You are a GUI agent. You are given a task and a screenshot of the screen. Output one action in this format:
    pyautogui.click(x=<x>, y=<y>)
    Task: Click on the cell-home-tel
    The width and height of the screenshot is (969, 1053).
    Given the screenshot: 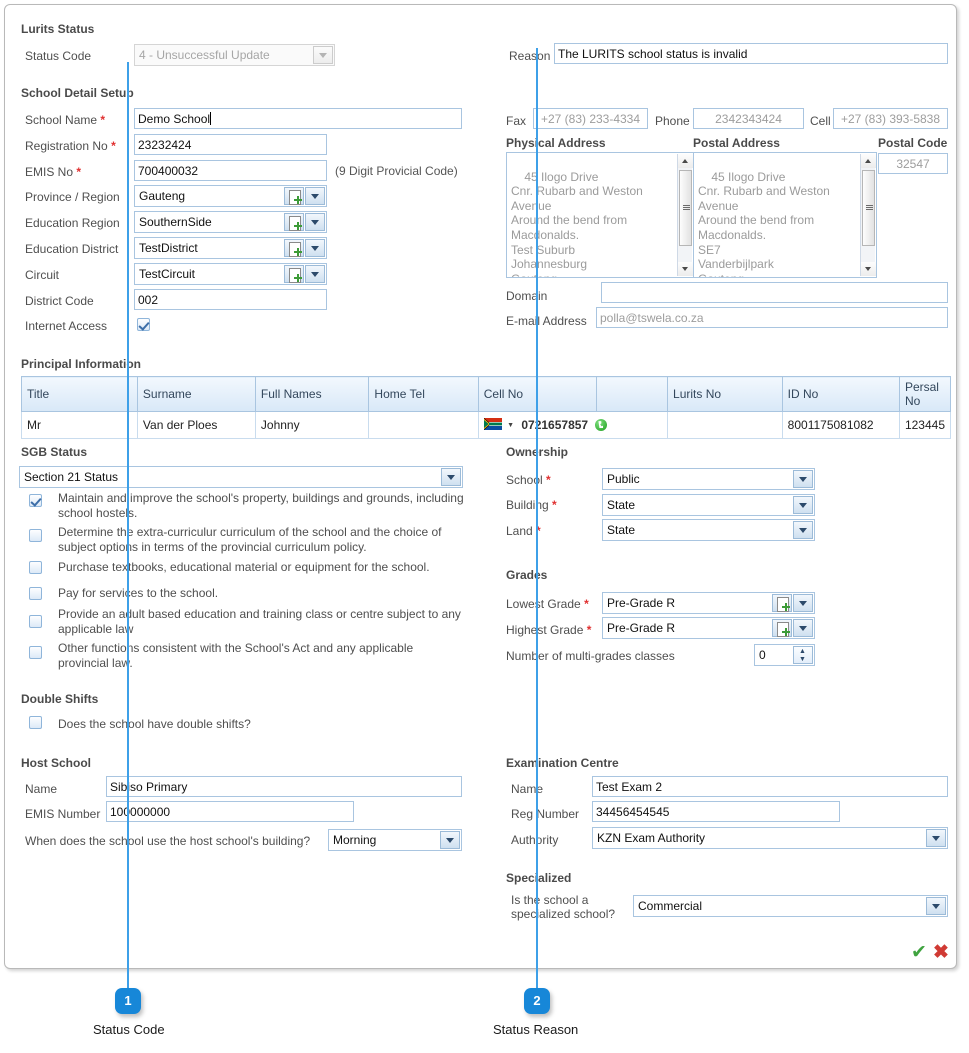 What is the action you would take?
    pyautogui.click(x=423, y=425)
    